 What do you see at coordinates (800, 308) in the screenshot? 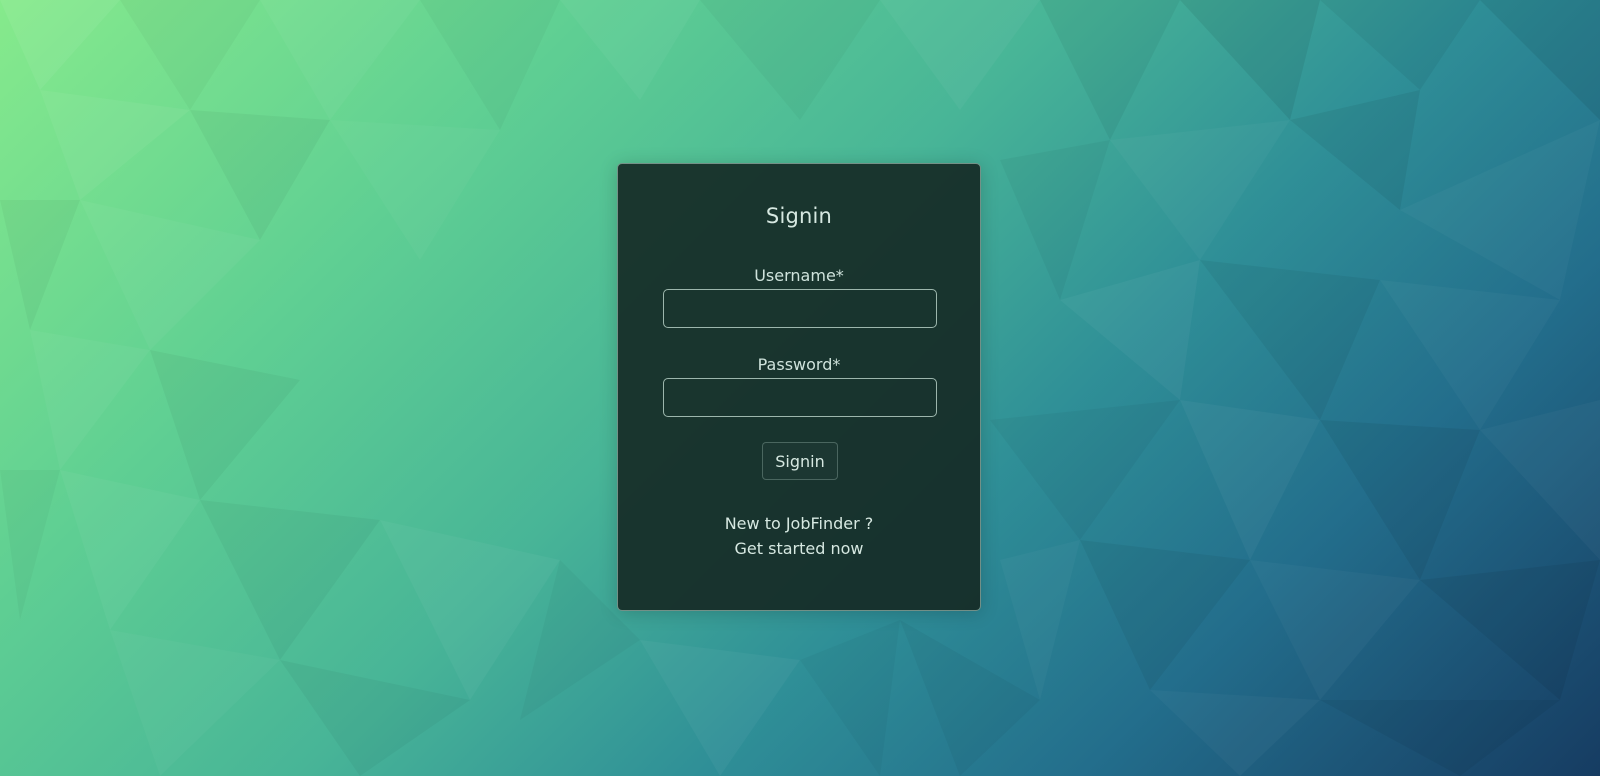
I see `username-input` at bounding box center [800, 308].